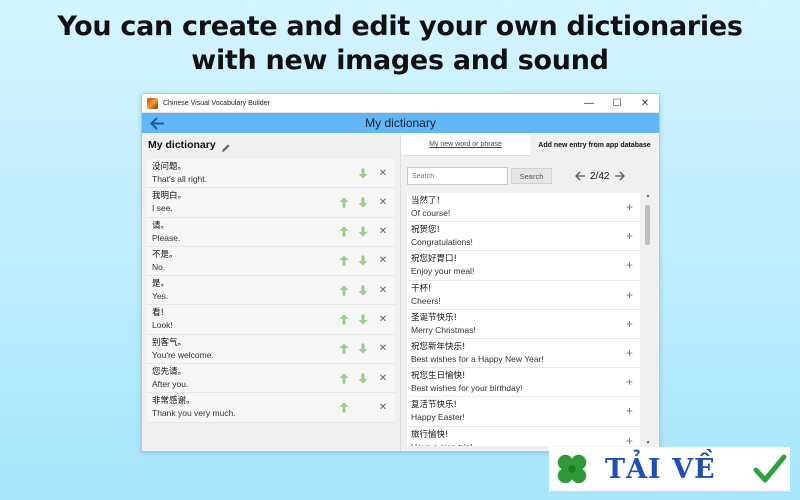 Image resolution: width=800 pixels, height=500 pixels. I want to click on app-icon, so click(152, 103).